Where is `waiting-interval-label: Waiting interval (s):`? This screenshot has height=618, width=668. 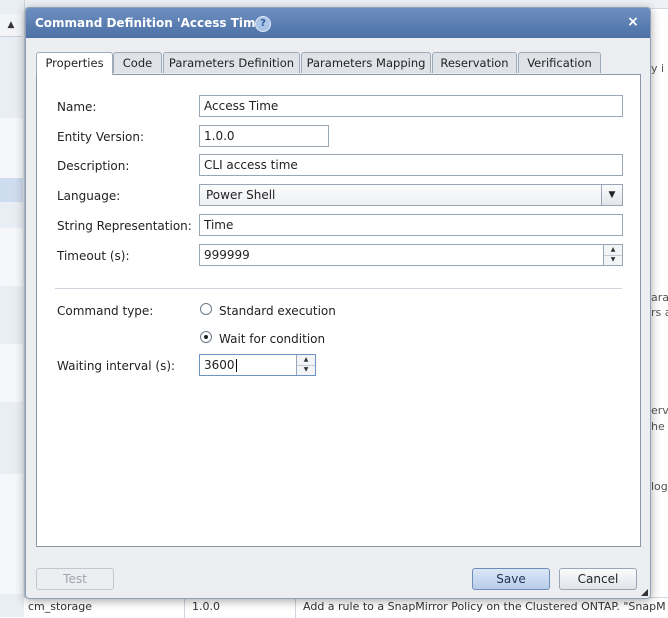 waiting-interval-label: Waiting interval (s): is located at coordinates (116, 366).